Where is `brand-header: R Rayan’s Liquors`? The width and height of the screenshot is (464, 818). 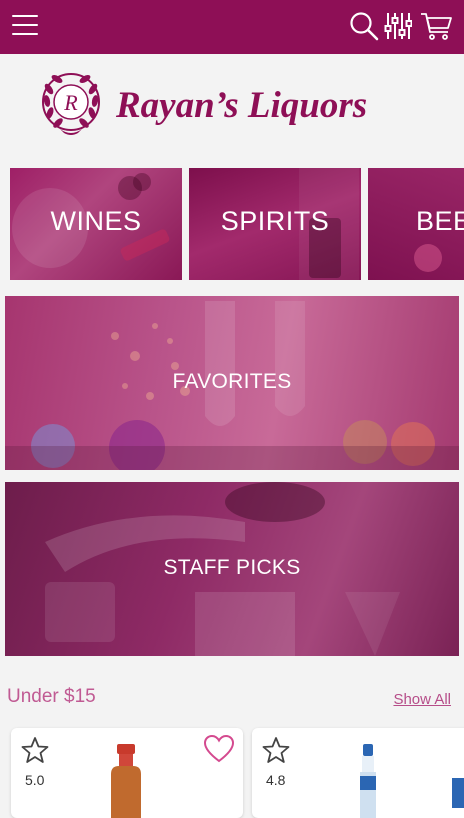 brand-header: R Rayan’s Liquors is located at coordinates (232, 107).